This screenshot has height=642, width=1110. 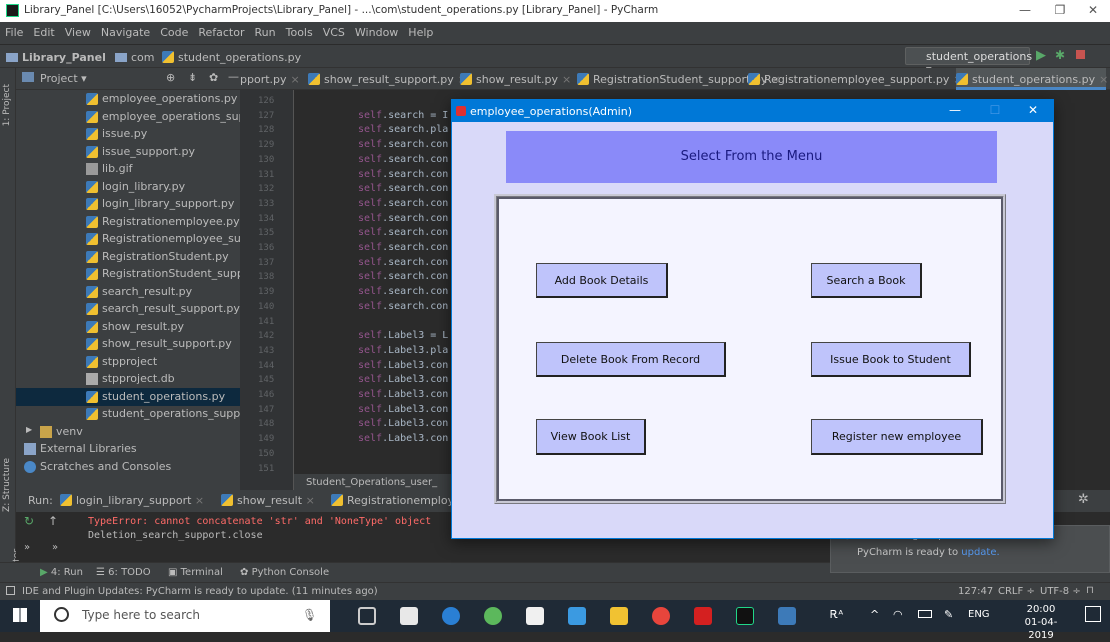 What do you see at coordinates (53, 521) in the screenshot?
I see `up-arrow-icon: ↑` at bounding box center [53, 521].